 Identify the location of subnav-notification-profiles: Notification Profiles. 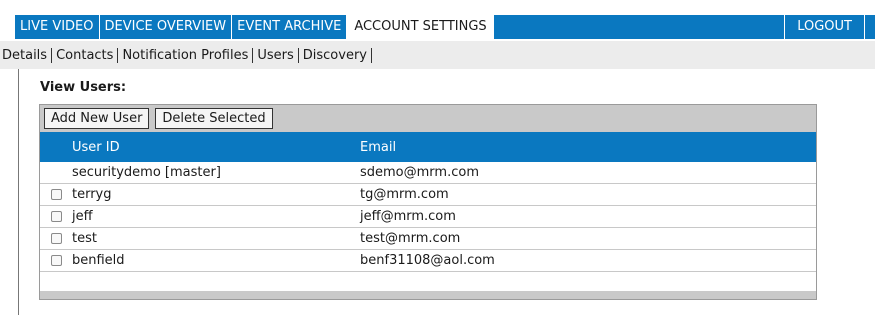
(186, 55).